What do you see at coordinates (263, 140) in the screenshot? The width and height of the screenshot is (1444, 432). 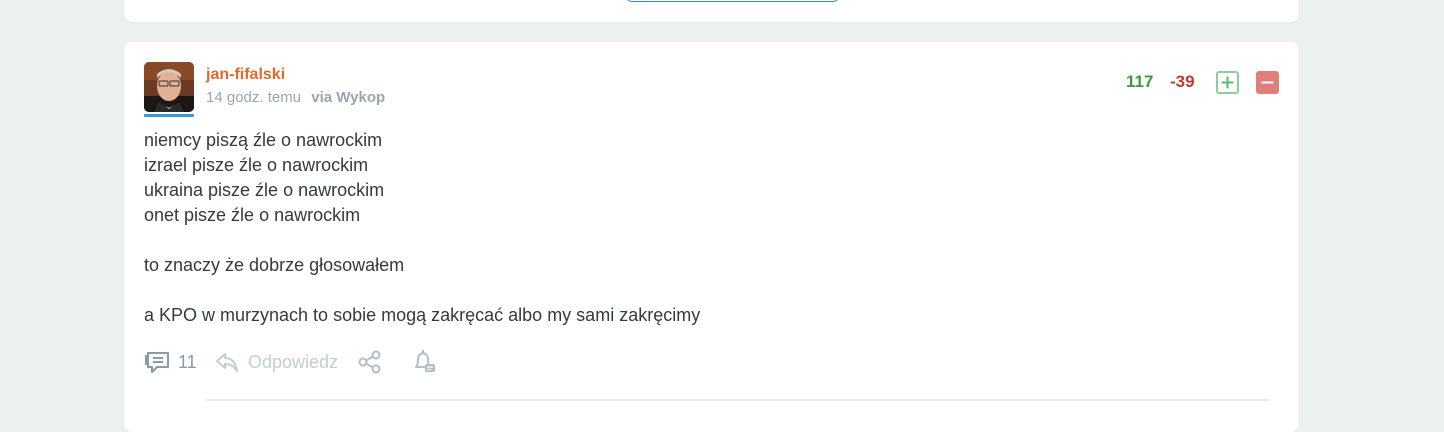 I see `entry-line: niemcy piszą źle o nawrockim` at bounding box center [263, 140].